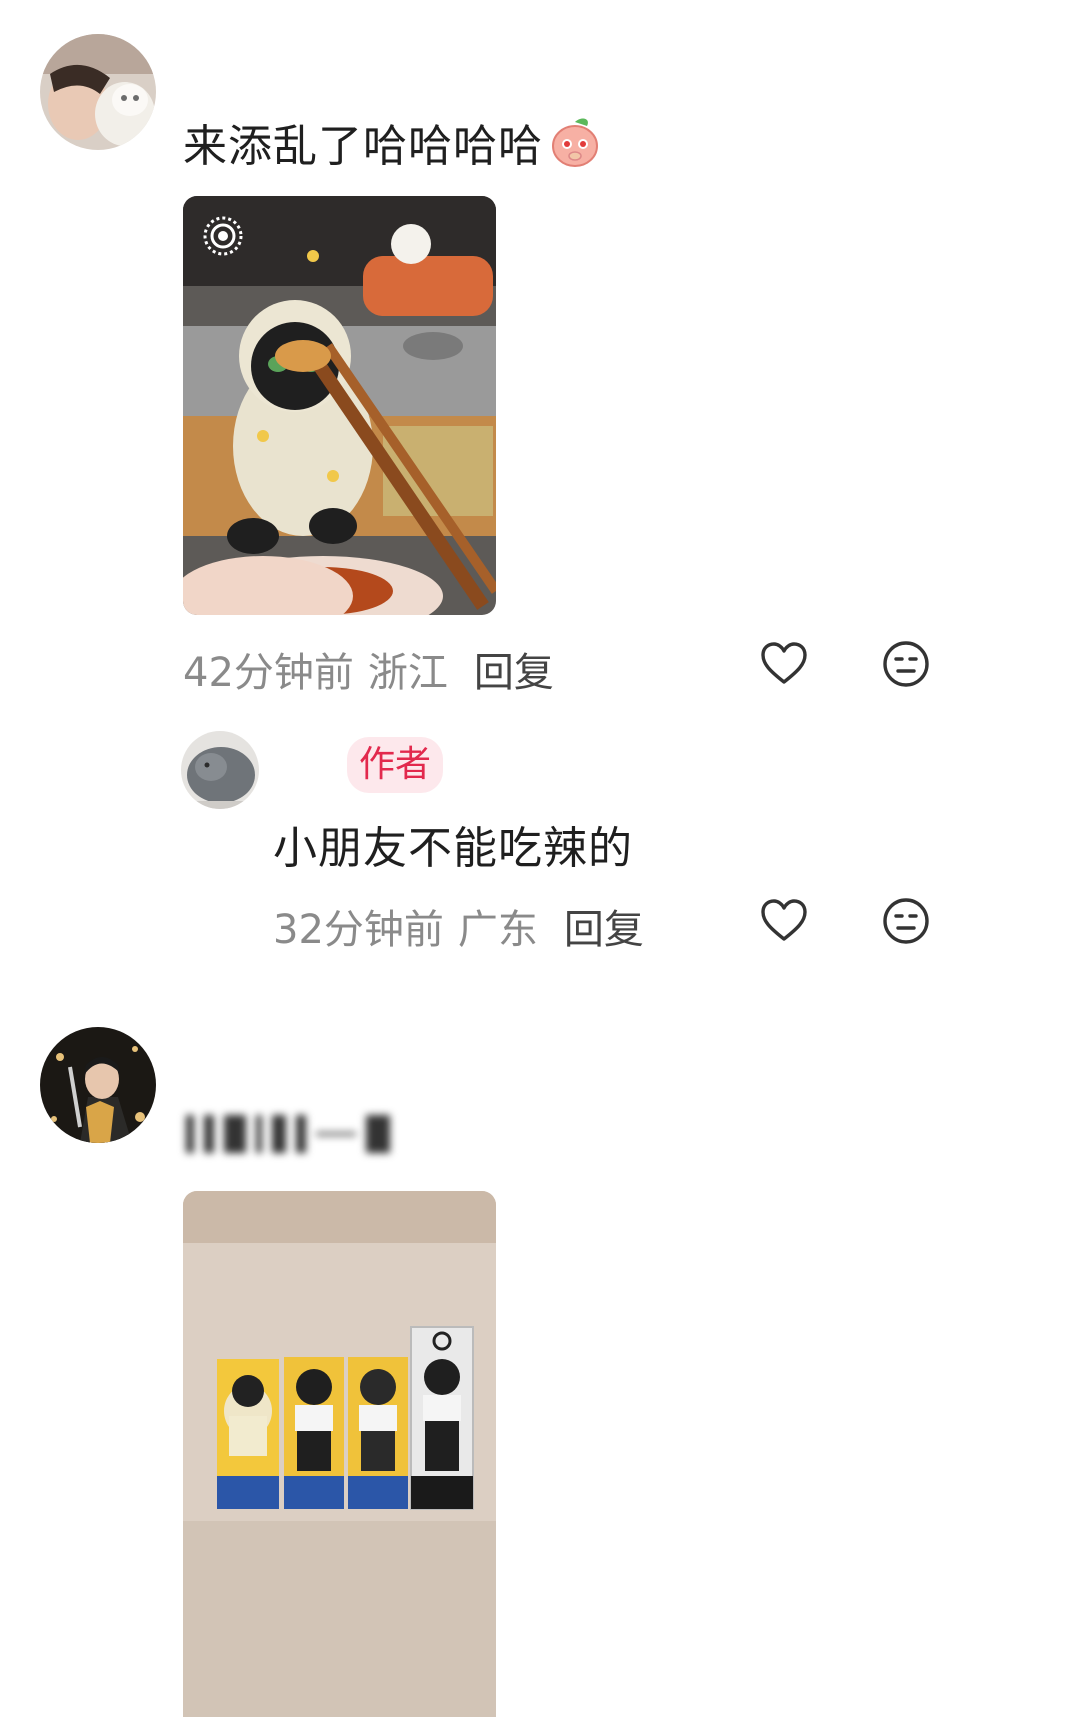 The height and width of the screenshot is (1717, 1080). What do you see at coordinates (220, 770) in the screenshot?
I see `reply-avatar` at bounding box center [220, 770].